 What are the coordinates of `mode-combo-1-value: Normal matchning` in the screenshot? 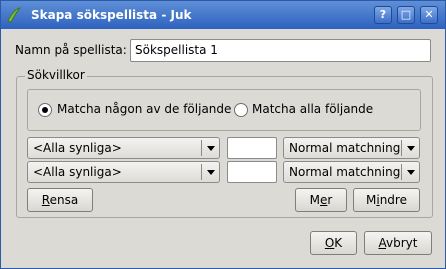 It's located at (345, 148).